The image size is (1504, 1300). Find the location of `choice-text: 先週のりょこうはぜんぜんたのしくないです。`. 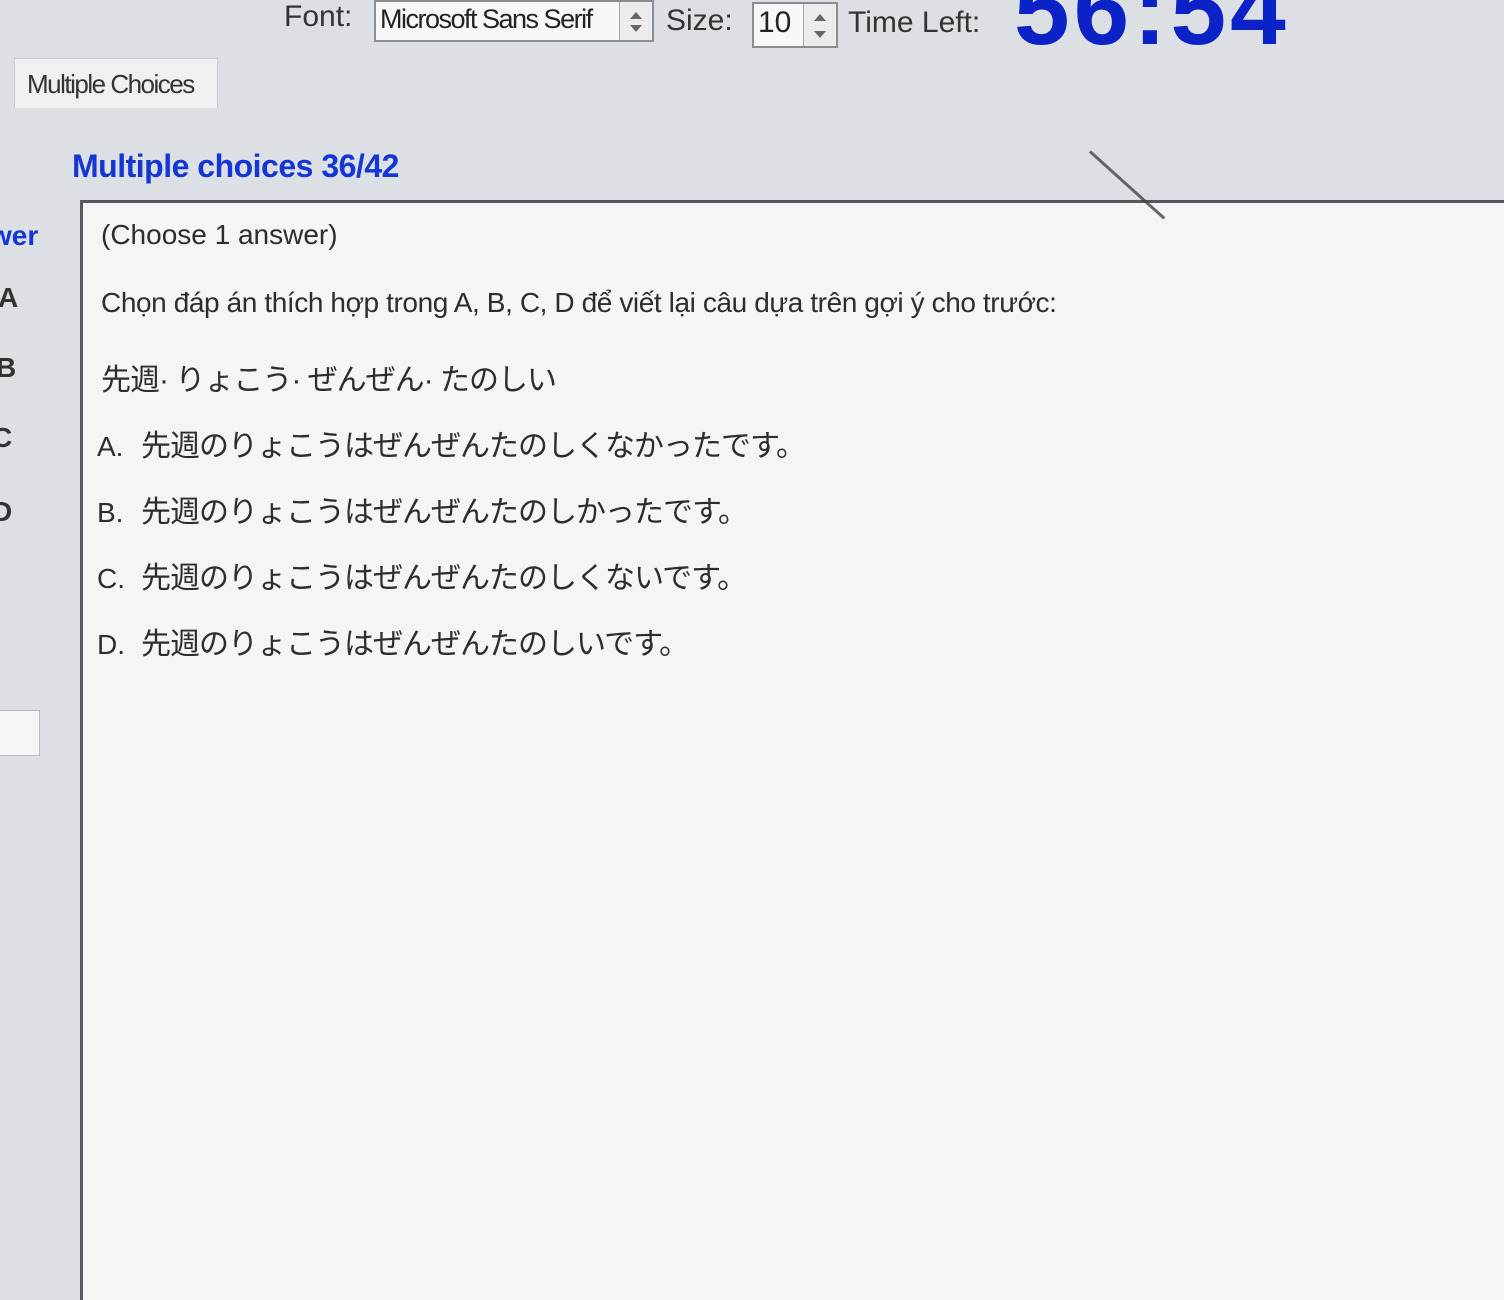

choice-text: 先週のりょこうはぜんぜんたのしくないです。 is located at coordinates (444, 578).